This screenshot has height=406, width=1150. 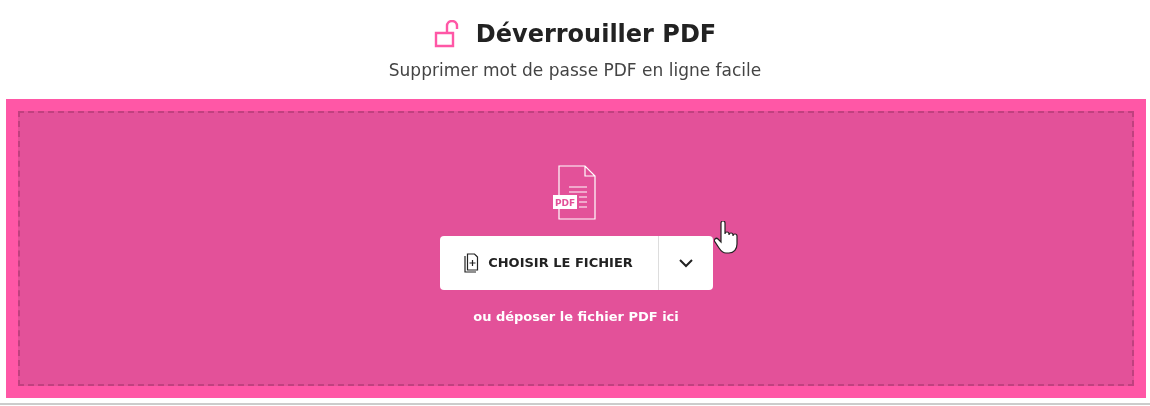 What do you see at coordinates (548, 263) in the screenshot?
I see `choose-file-button: CHOISIR LE FICHIER` at bounding box center [548, 263].